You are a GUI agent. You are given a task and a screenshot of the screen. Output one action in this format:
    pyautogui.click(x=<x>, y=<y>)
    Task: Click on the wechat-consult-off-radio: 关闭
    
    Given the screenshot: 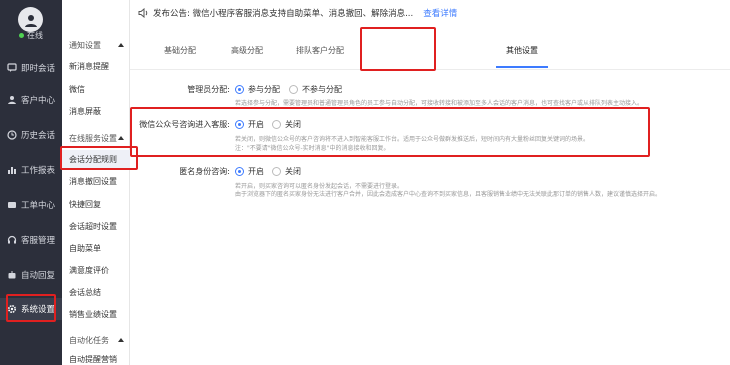 What is the action you would take?
    pyautogui.click(x=286, y=124)
    